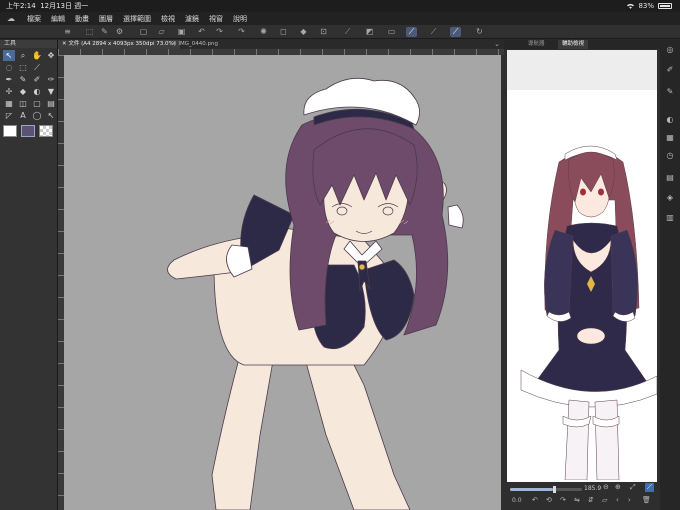 This screenshot has height=510, width=680. What do you see at coordinates (119, 32) in the screenshot?
I see `settings-icon: ⚙` at bounding box center [119, 32].